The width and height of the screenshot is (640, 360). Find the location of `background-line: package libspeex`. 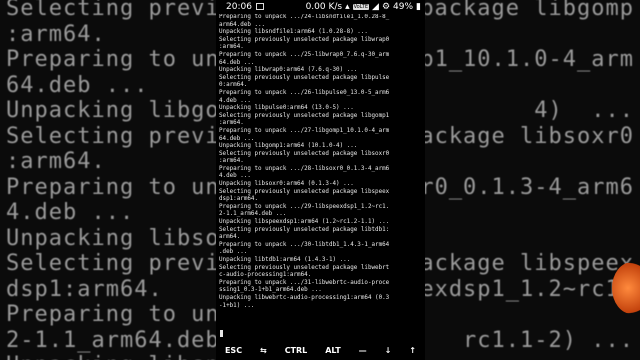

background-line: package libspeex is located at coordinates (520, 263).